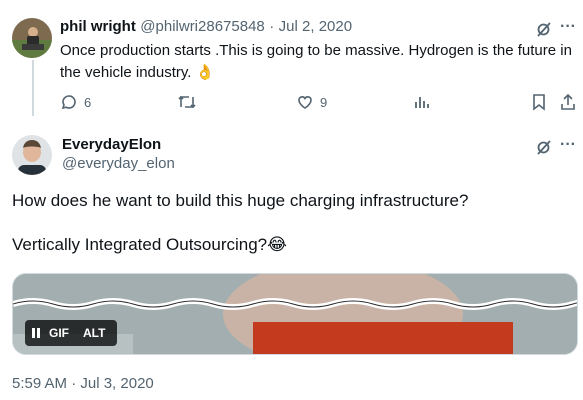 The image size is (583, 400). I want to click on like-count: 9, so click(324, 102).